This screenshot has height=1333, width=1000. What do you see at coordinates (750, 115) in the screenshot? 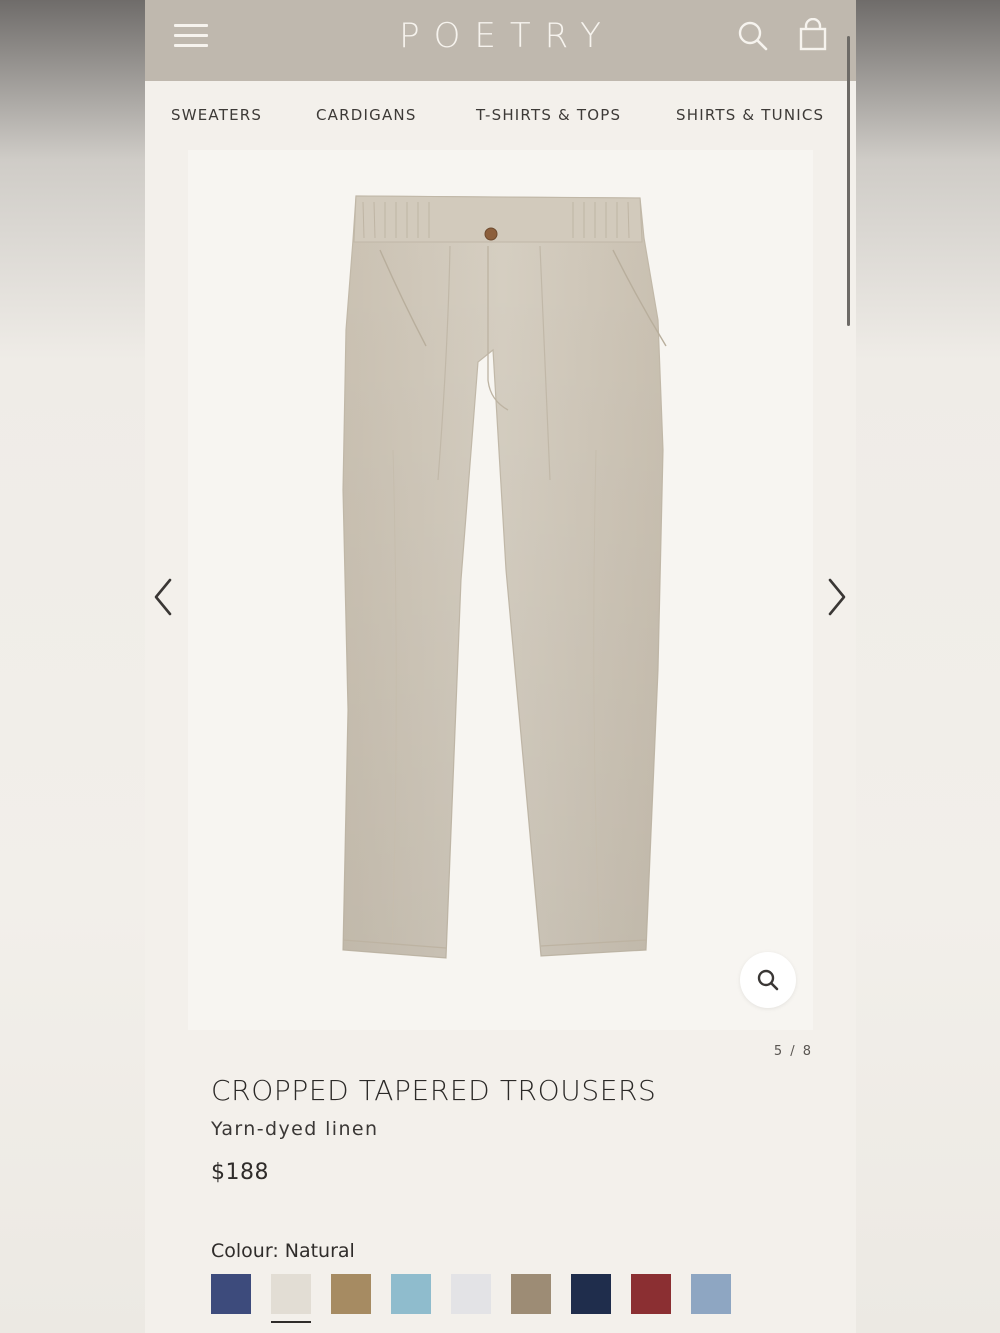
I see `category-shirts-tunics: SHIRTS & TUNICS` at bounding box center [750, 115].